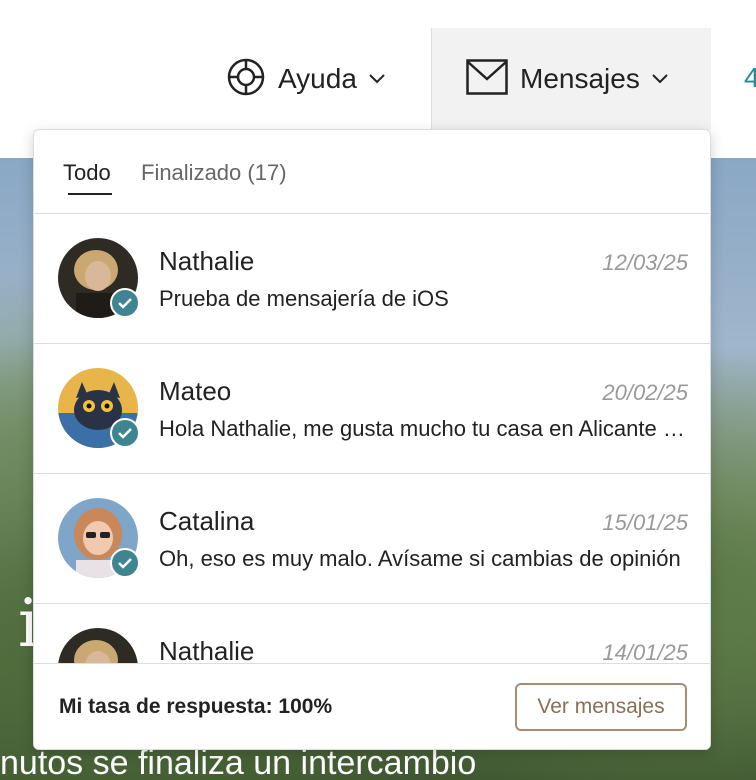  I want to click on help-menu-button: Ayuda, so click(305, 79).